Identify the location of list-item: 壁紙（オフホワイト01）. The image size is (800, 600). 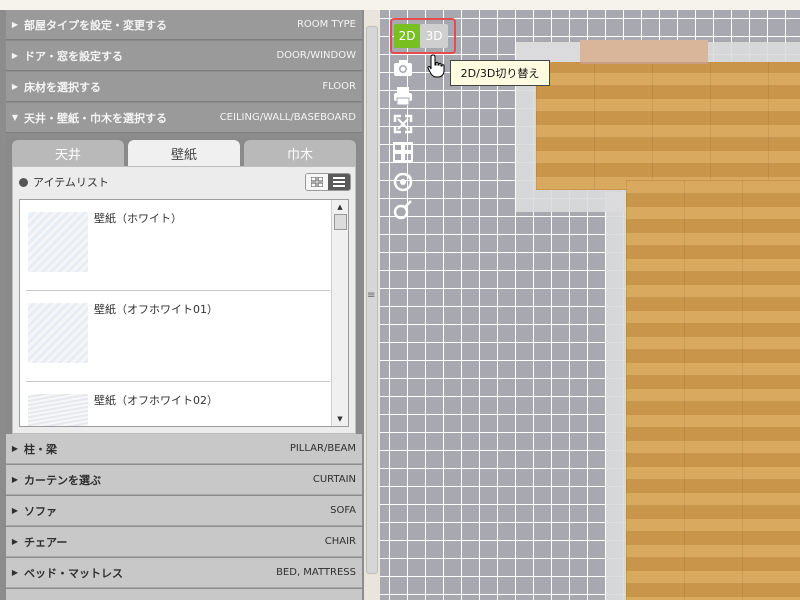
(178, 336).